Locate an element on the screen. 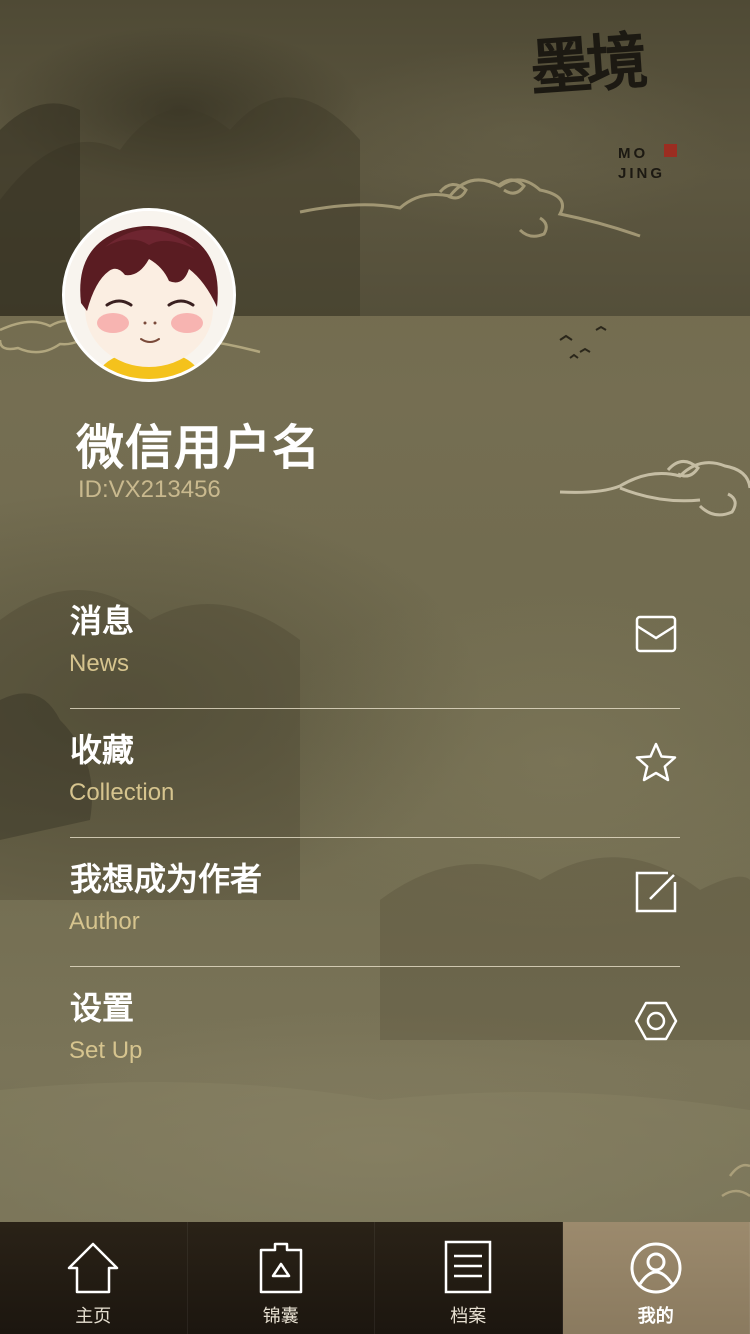  tab-label: 主页 is located at coordinates (93, 1316).